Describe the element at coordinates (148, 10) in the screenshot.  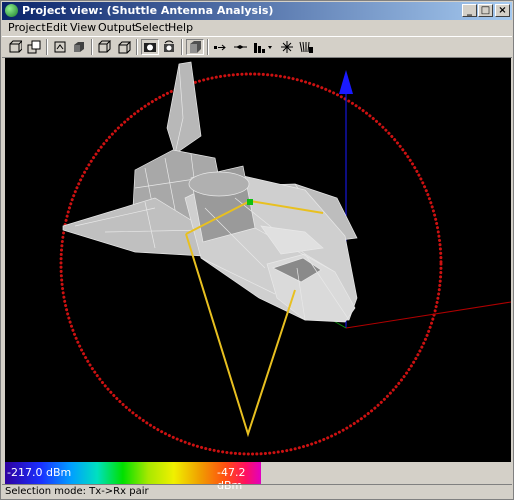
I see `window-title: Project view: (Shuttle Antenna Analysis)` at that location.